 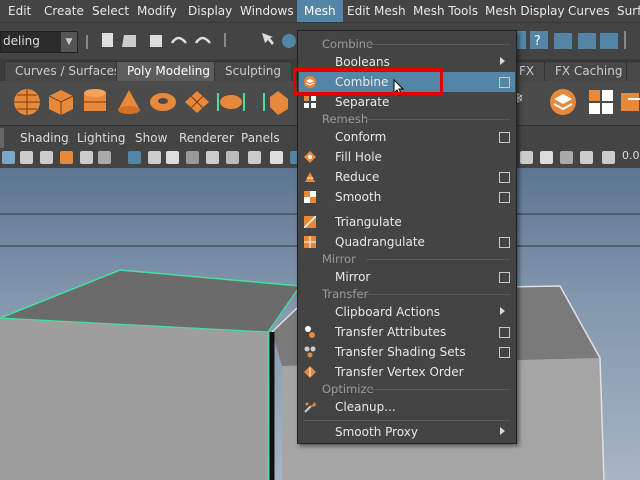 I want to click on bookmark-icon, so click(x=46, y=157).